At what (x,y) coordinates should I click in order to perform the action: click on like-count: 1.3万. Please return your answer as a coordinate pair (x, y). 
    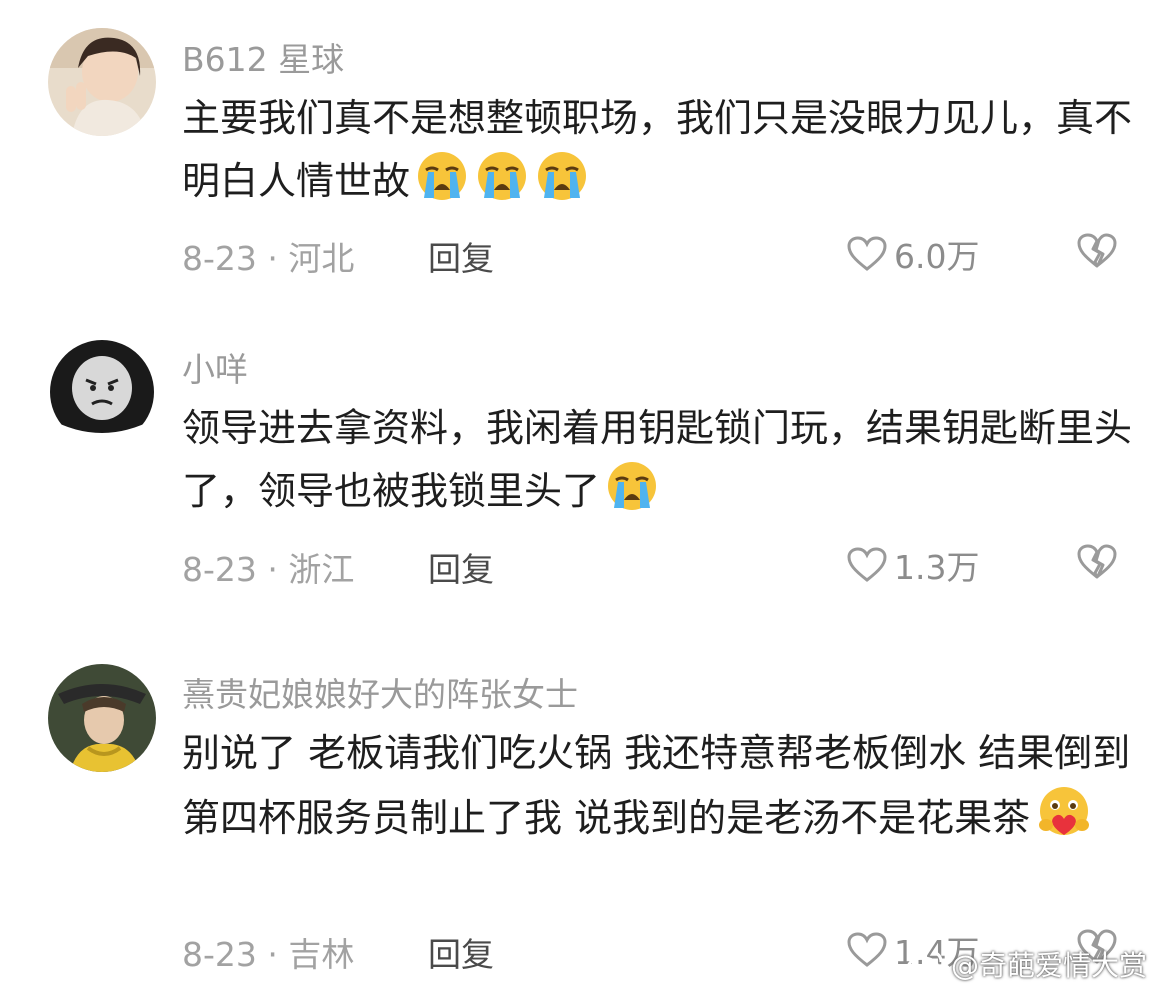
    Looking at the image, I should click on (937, 567).